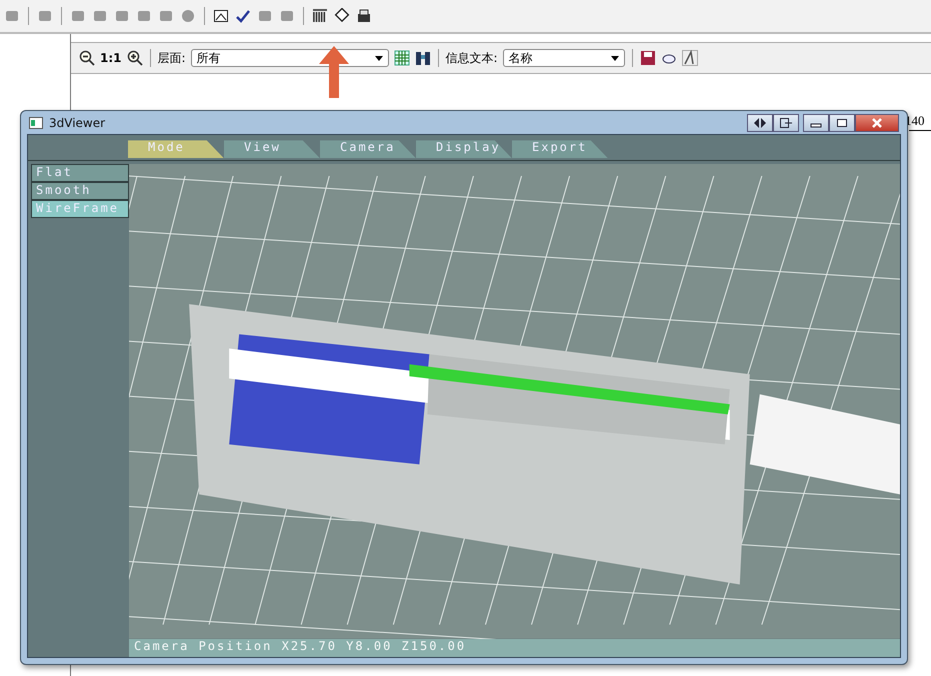 This screenshot has width=931, height=676. Describe the element at coordinates (243, 16) in the screenshot. I see `check-icon` at that location.